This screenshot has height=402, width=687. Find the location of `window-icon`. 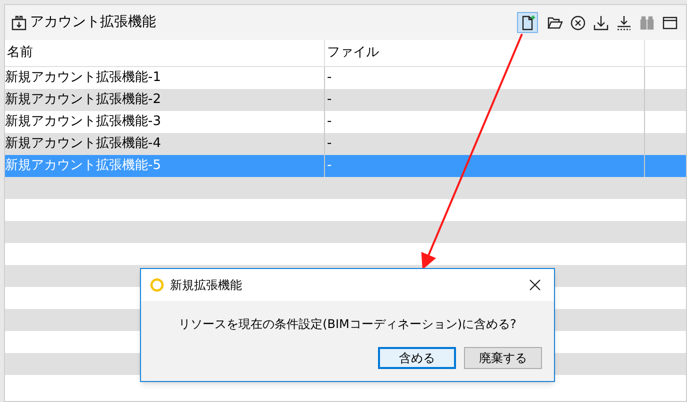

window-icon is located at coordinates (670, 22).